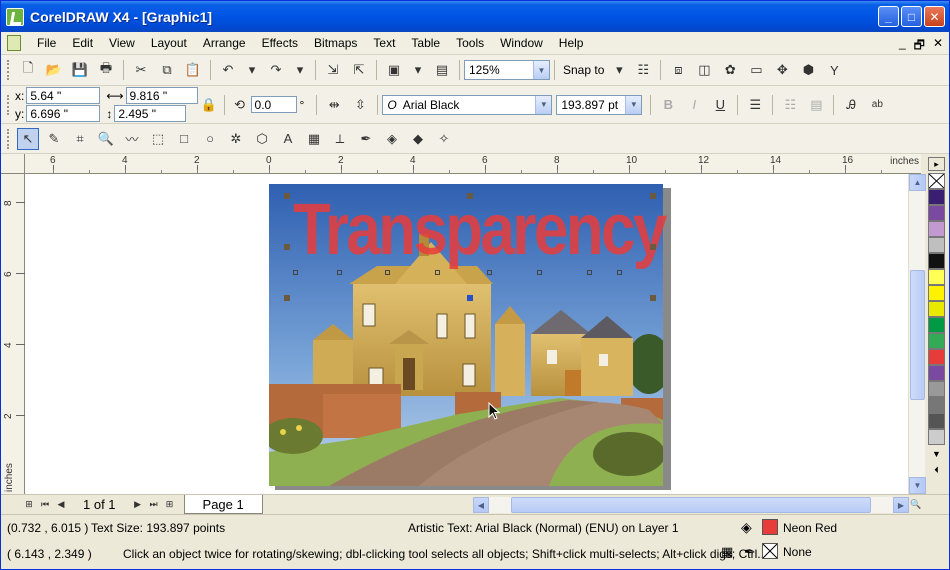 Image resolution: width=950 pixels, height=570 pixels. What do you see at coordinates (138, 505) in the screenshot?
I see `next-page-icon: ▶` at bounding box center [138, 505].